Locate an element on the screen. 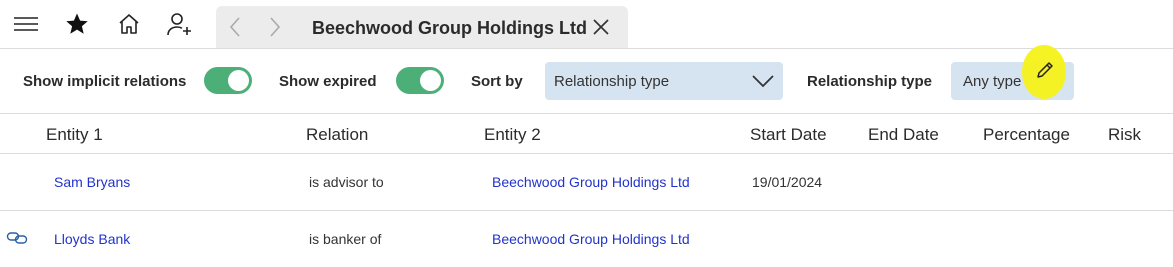  column-header: Entity 1 is located at coordinates (74, 135).